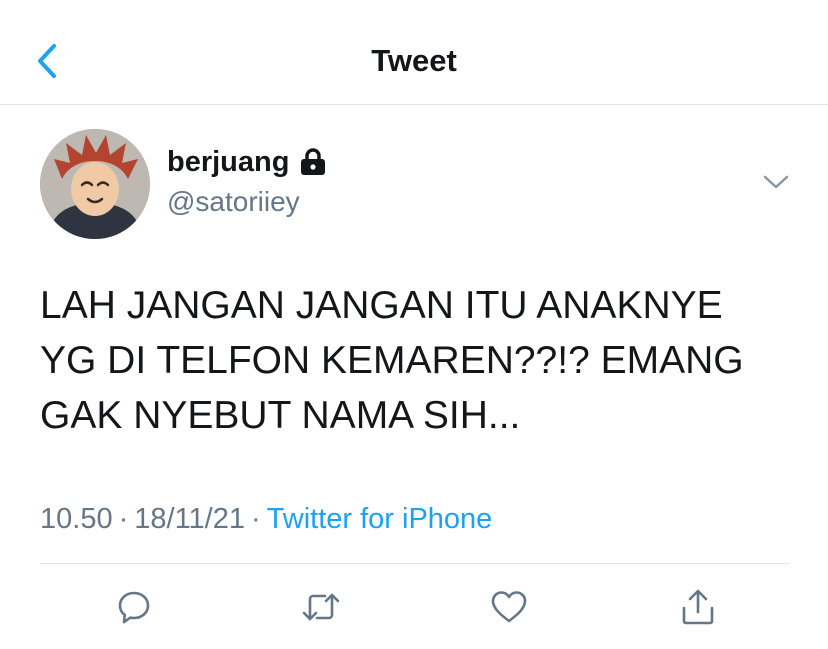 The width and height of the screenshot is (828, 649). Describe the element at coordinates (228, 162) in the screenshot. I see `display-name: berjuang` at that location.